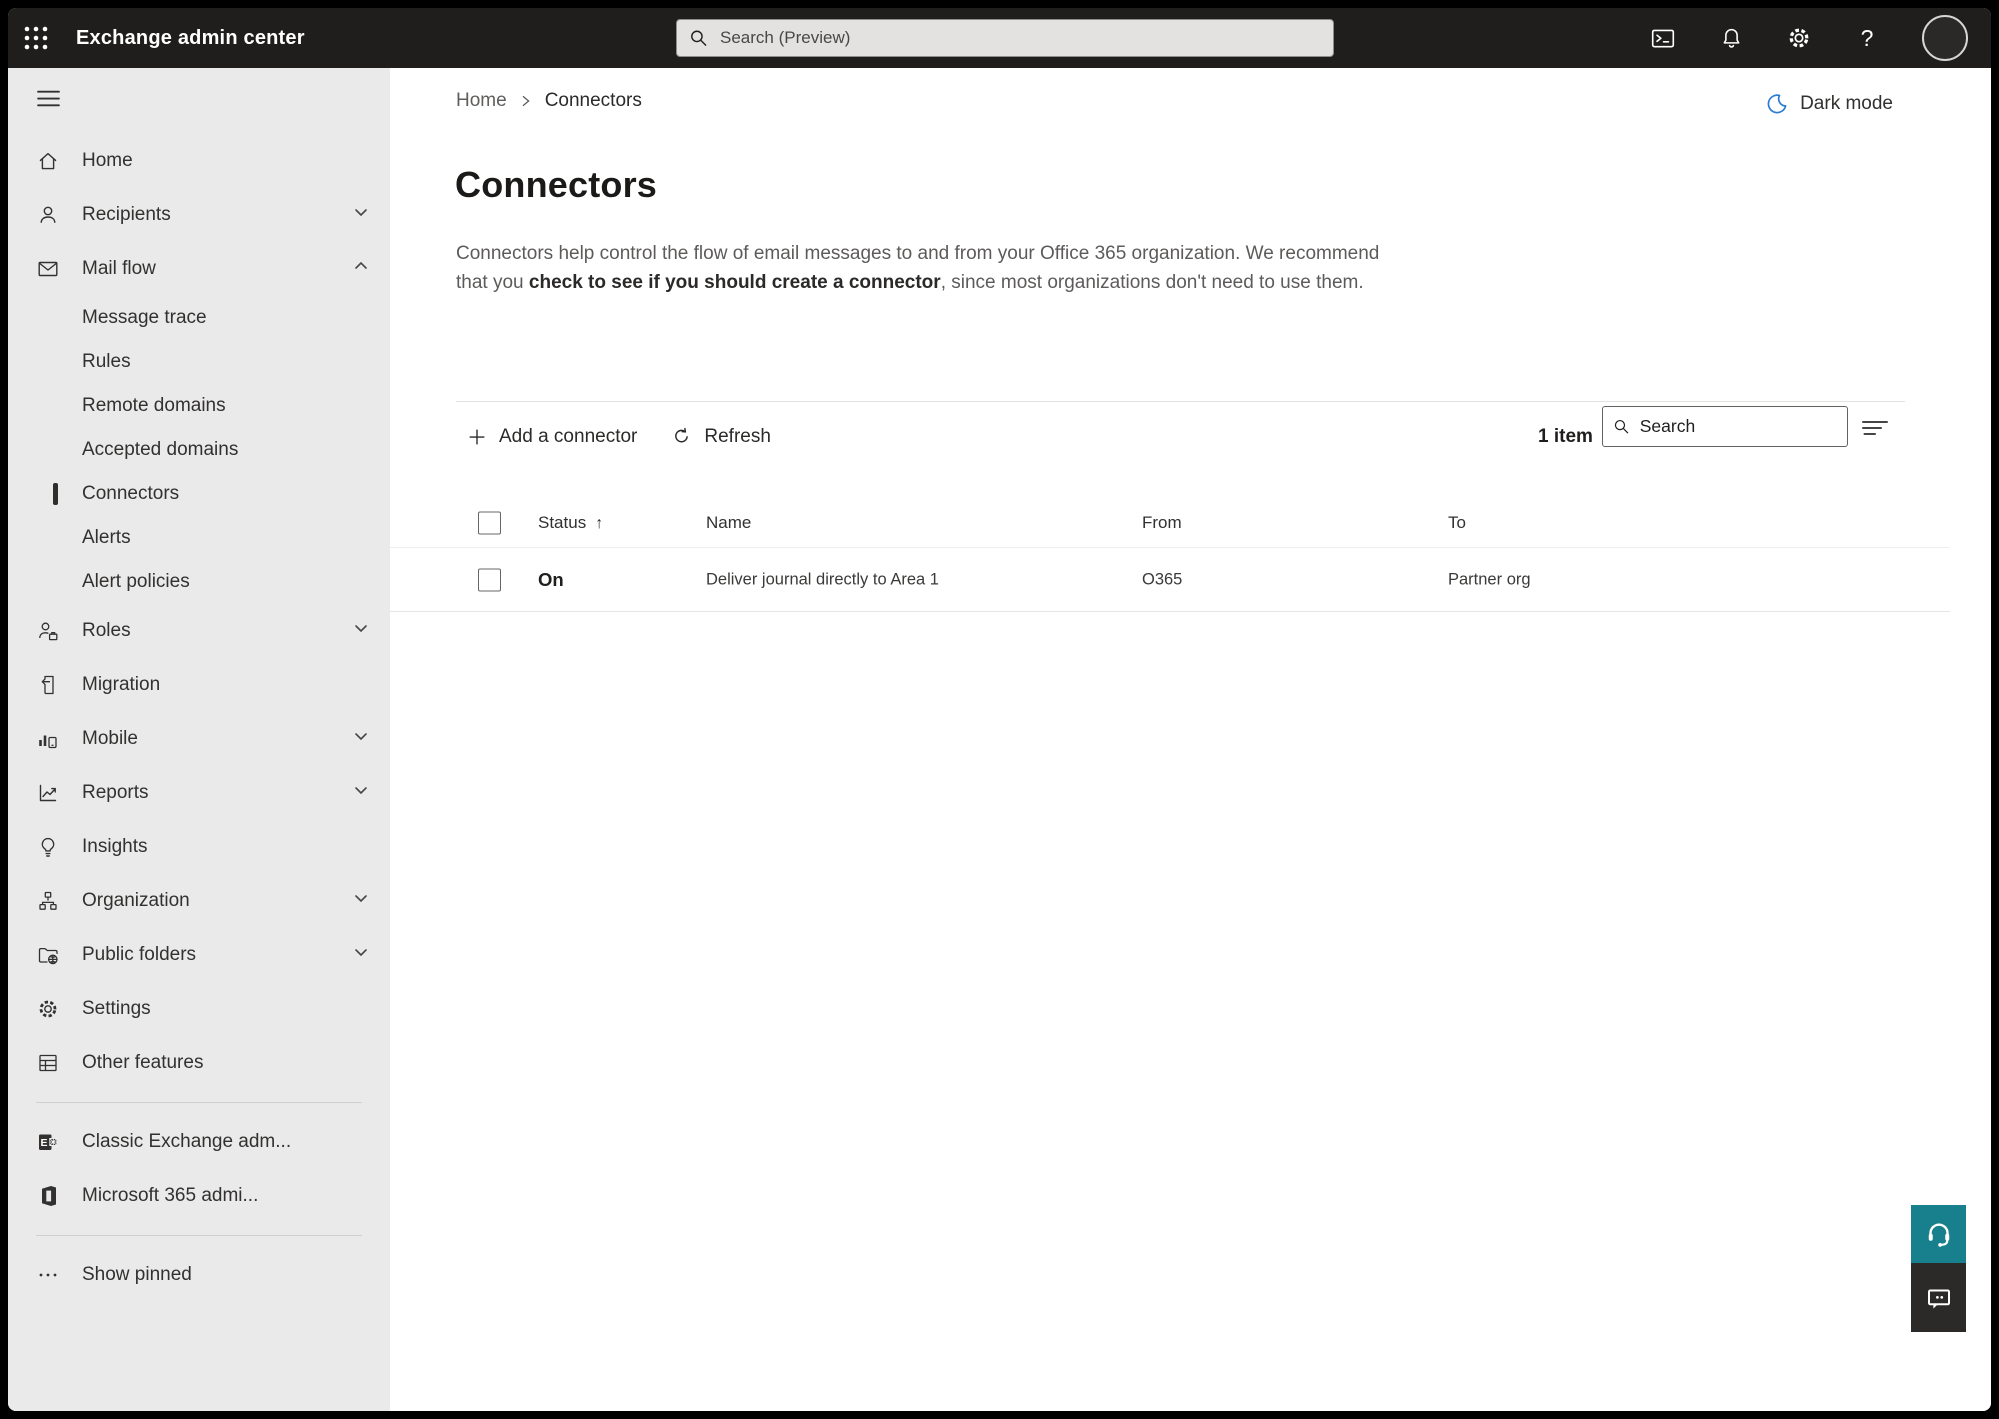  I want to click on topbar-icons: ?, so click(1809, 38).